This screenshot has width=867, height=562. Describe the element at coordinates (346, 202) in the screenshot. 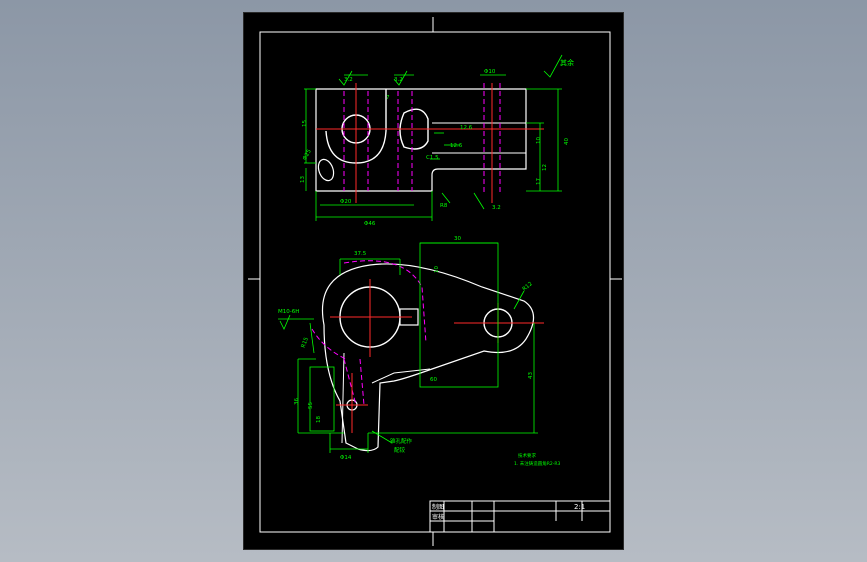

I see `dim-top-dia20: Φ20` at that location.